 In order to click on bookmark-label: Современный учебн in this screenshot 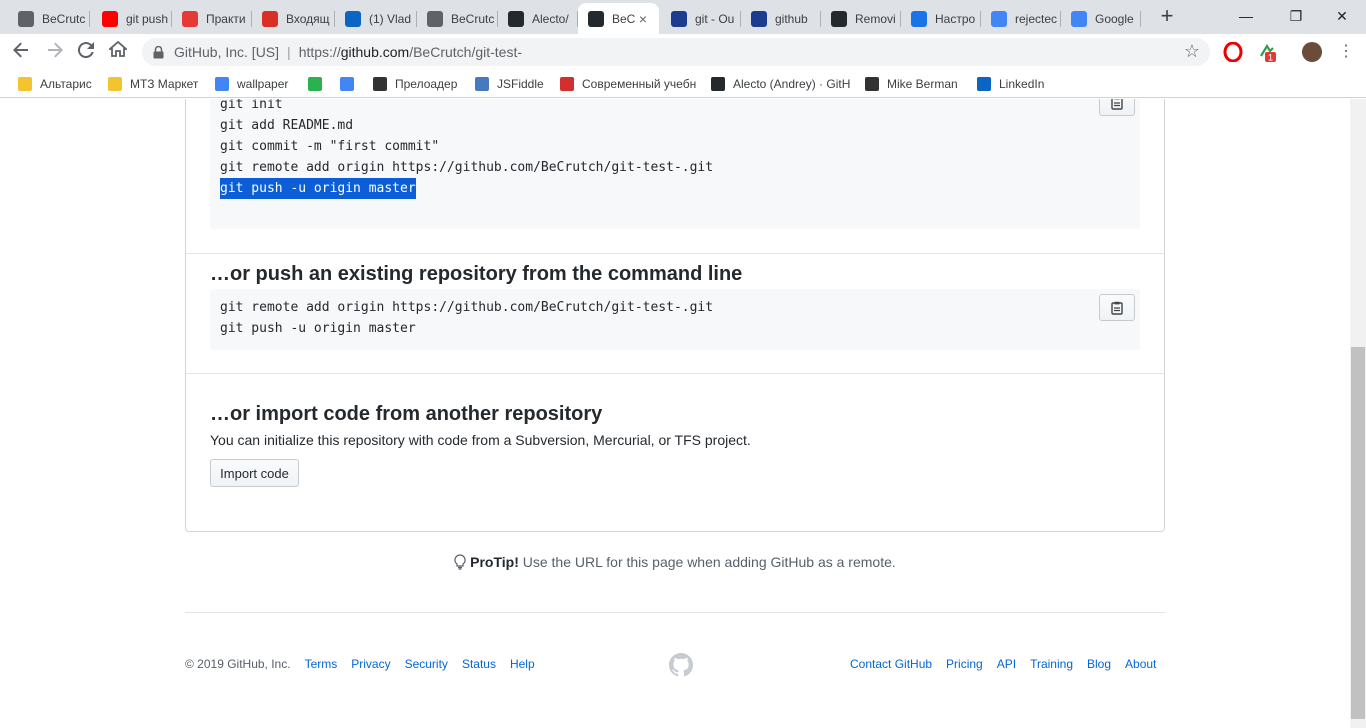, I will do `click(639, 84)`.